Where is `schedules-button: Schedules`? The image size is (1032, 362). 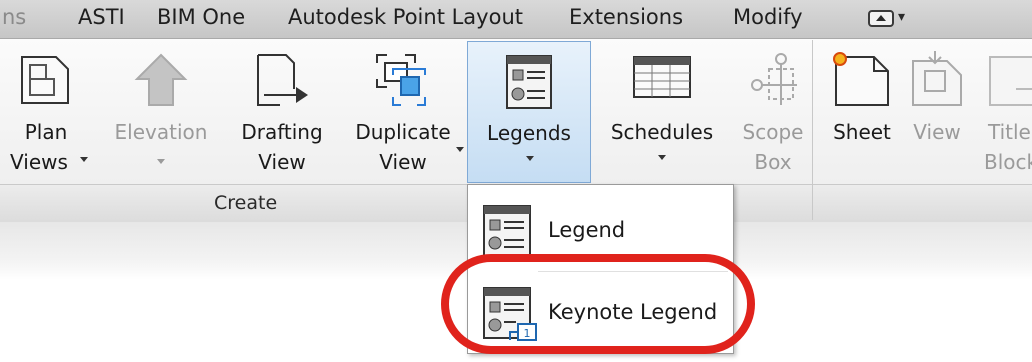
schedules-button: Schedules is located at coordinates (662, 112).